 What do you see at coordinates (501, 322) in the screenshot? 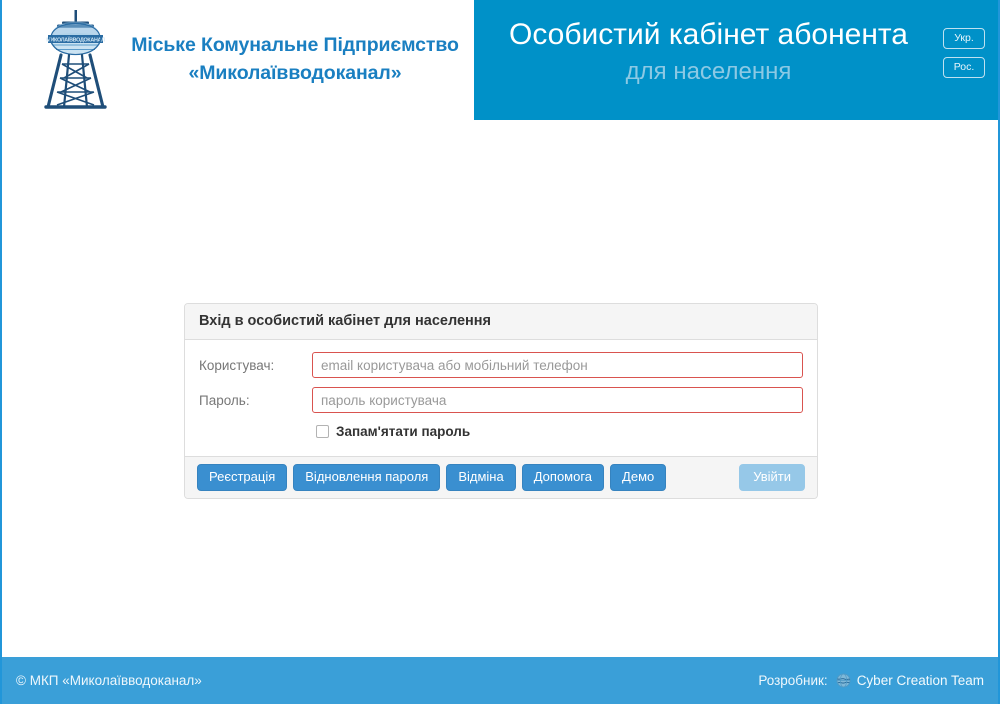
I see `login-panel-heading: Вхід в особистий кабінет для населення` at bounding box center [501, 322].